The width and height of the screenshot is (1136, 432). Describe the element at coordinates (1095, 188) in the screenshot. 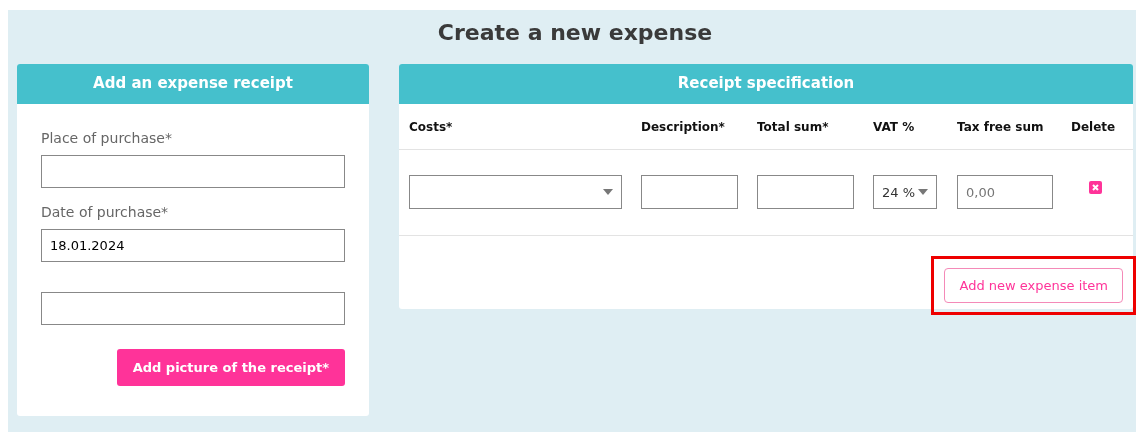

I see `delete-icon` at that location.